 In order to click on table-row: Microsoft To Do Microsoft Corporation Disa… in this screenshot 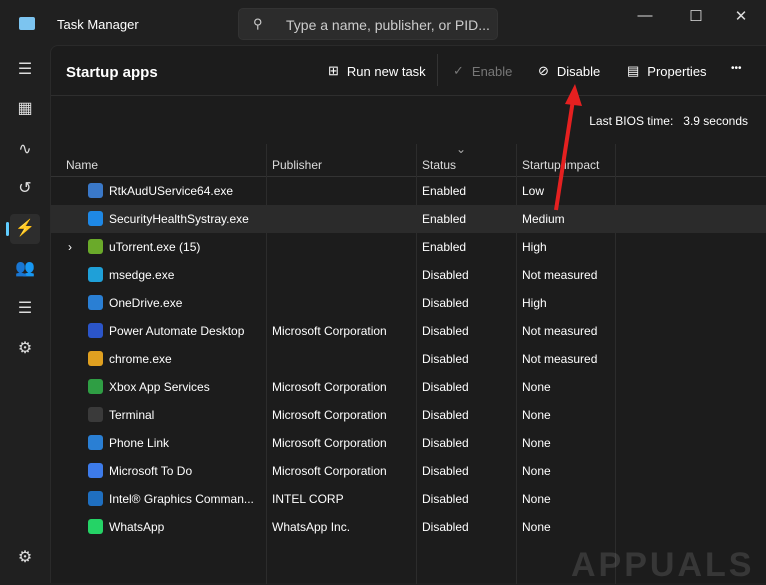, I will do `click(408, 471)`.